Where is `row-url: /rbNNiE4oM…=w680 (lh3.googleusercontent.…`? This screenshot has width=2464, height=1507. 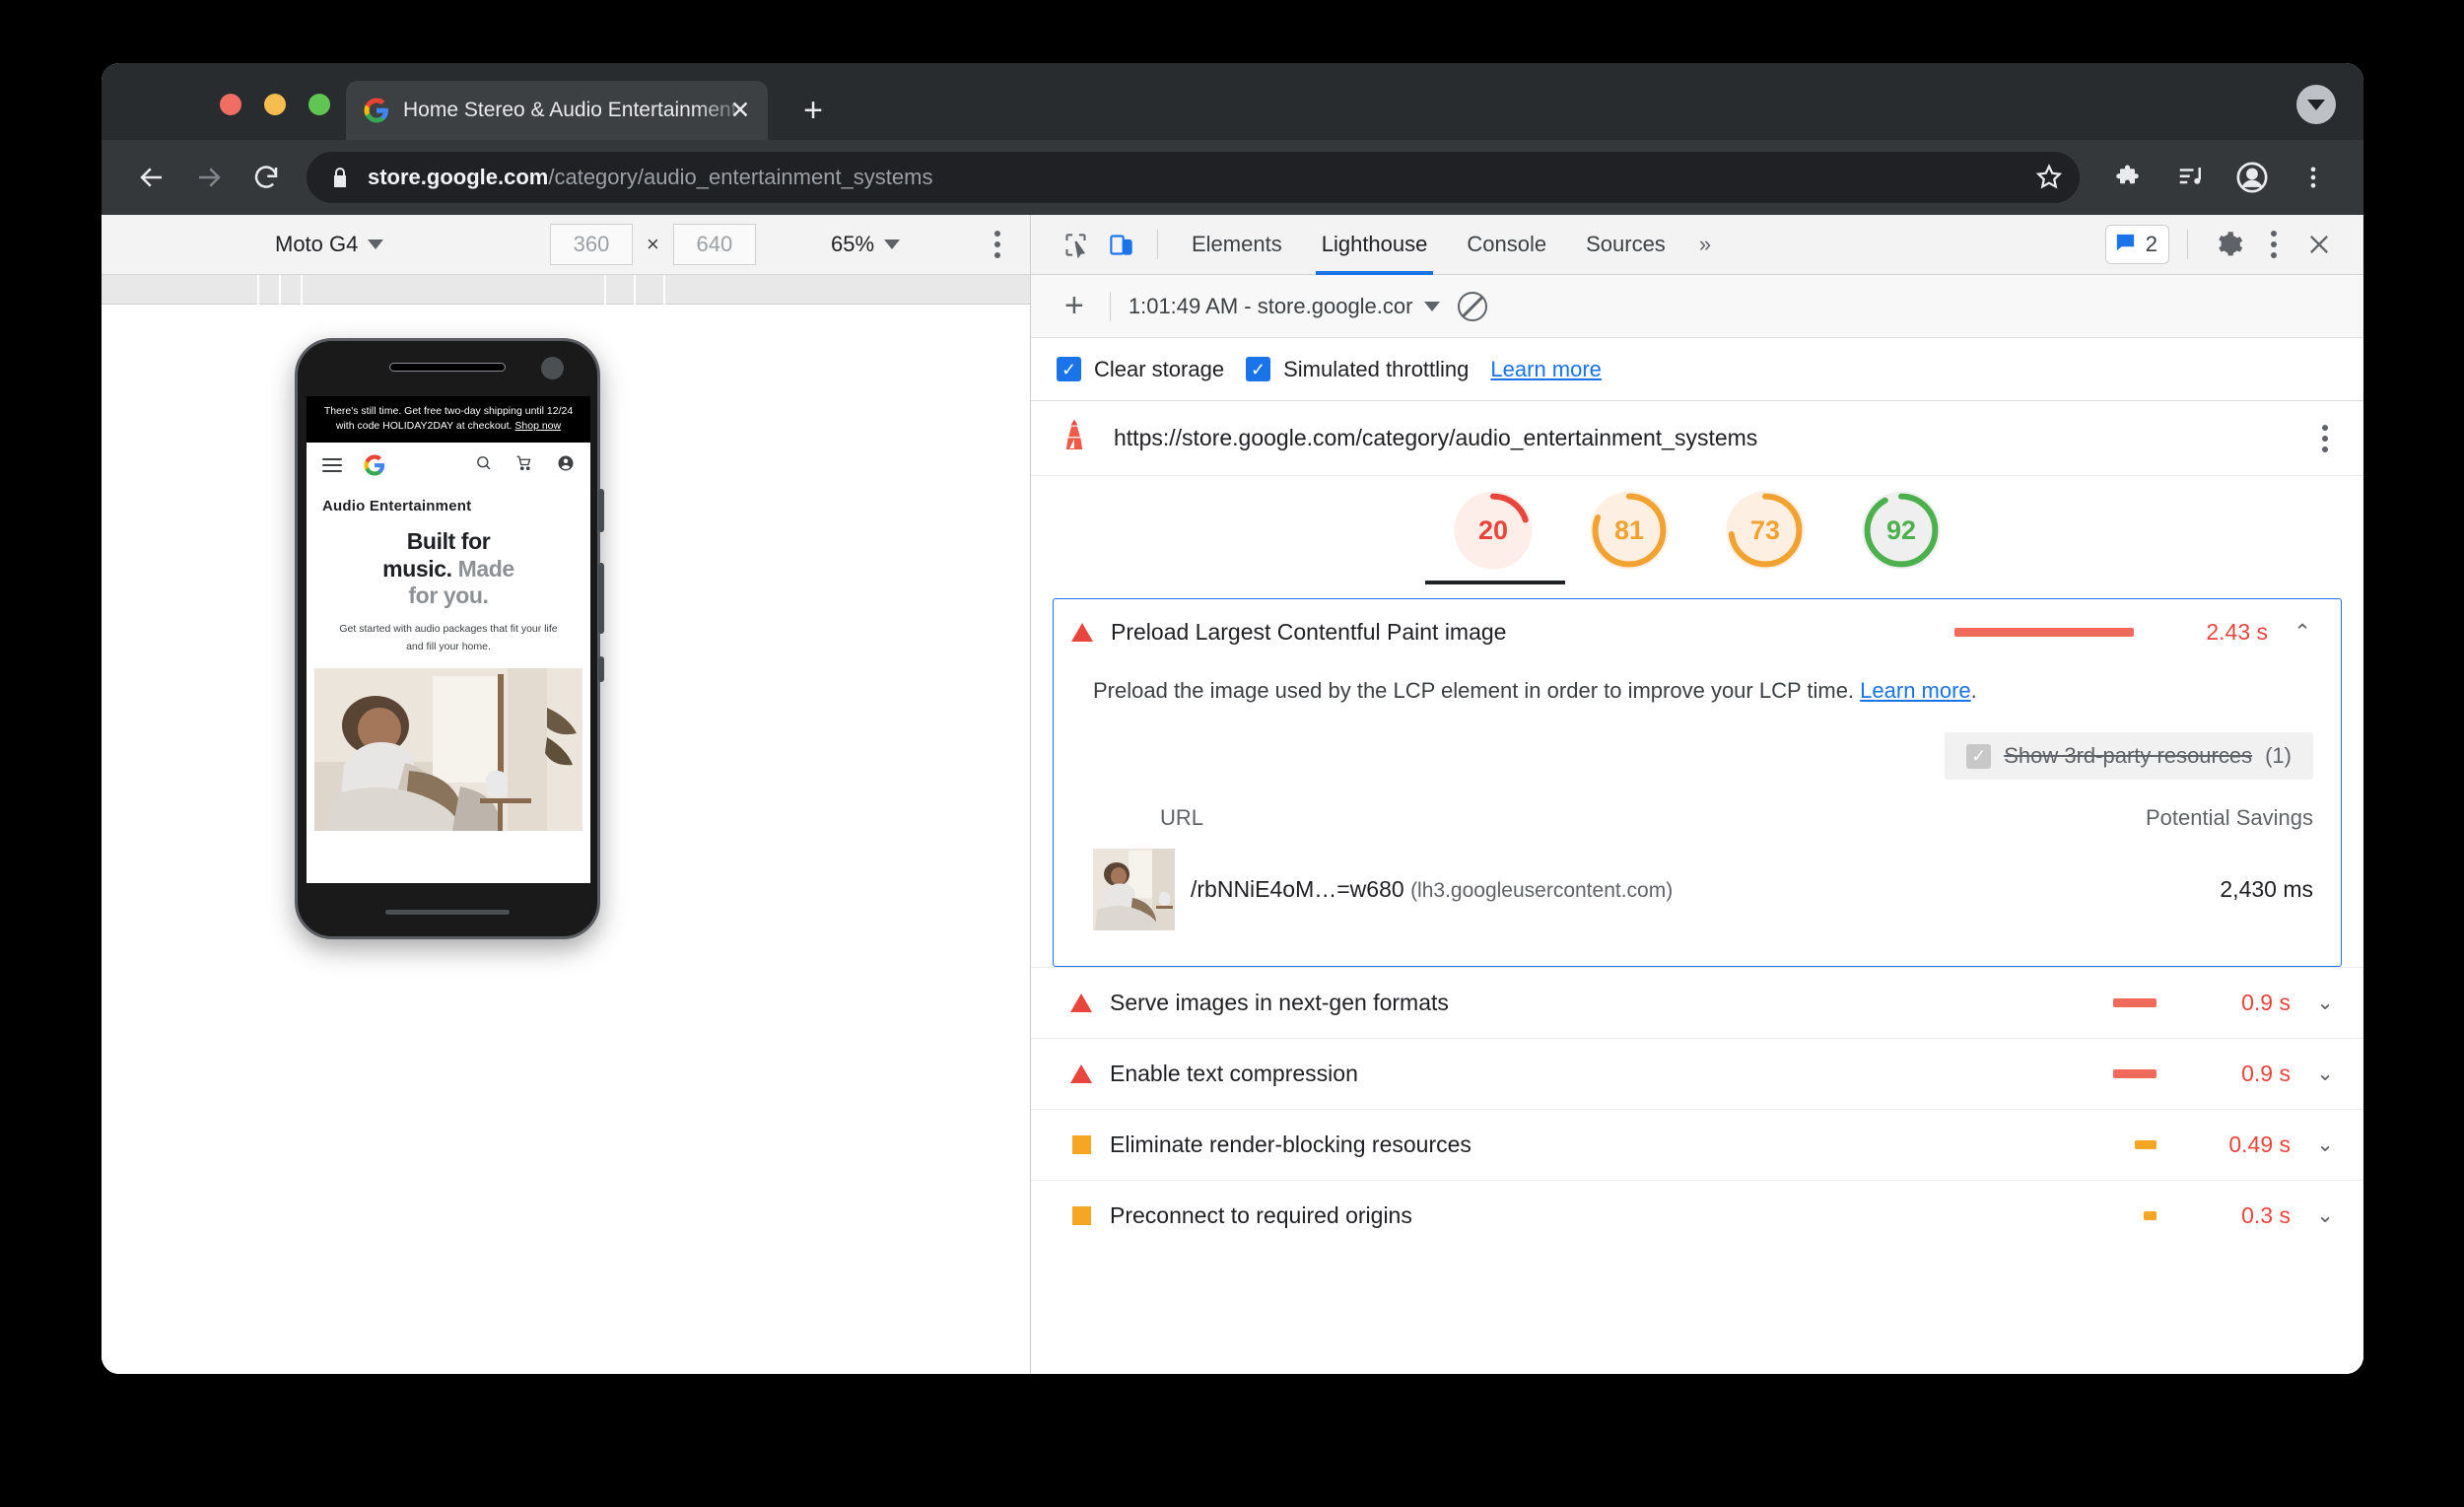
row-url: /rbNNiE4oM…=w680 (lh3.googleusercontent.… is located at coordinates (1604, 889).